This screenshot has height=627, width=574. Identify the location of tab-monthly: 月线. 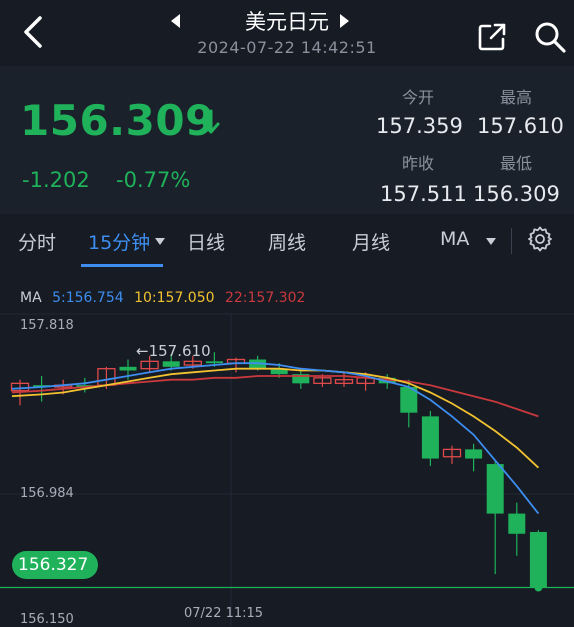
(371, 241).